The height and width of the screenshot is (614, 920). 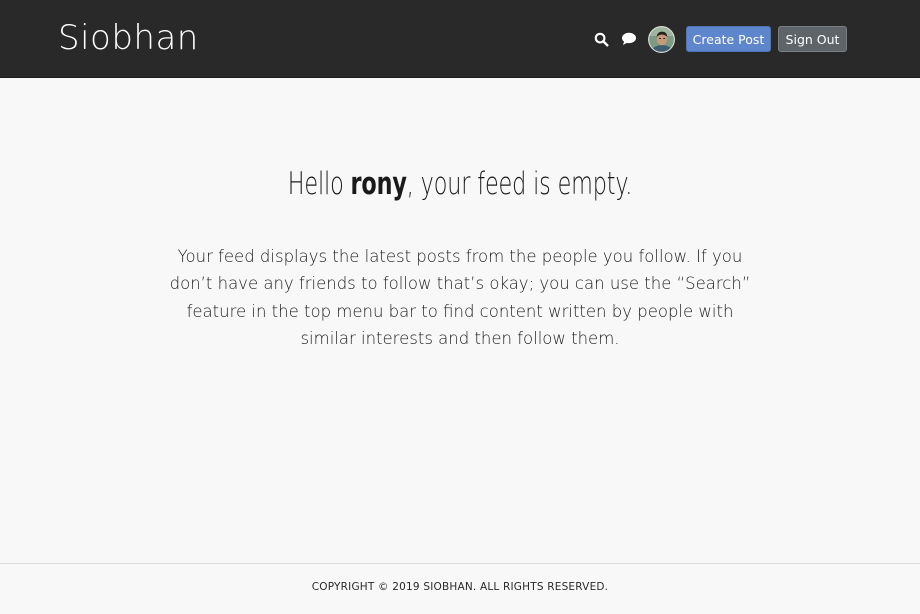 What do you see at coordinates (378, 184) in the screenshot?
I see `username: rony` at bounding box center [378, 184].